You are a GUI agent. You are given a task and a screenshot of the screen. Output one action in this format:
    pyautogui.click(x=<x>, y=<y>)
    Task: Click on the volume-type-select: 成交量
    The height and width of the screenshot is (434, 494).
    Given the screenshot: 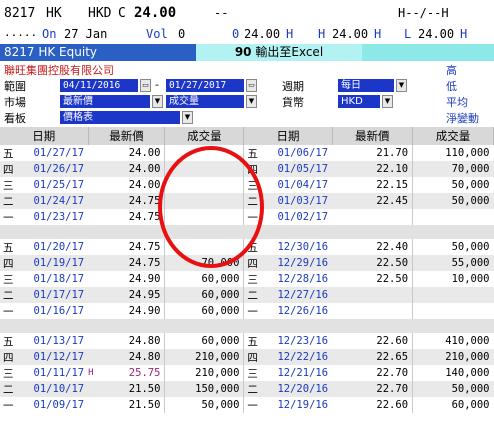 What is the action you would take?
    pyautogui.click(x=205, y=101)
    